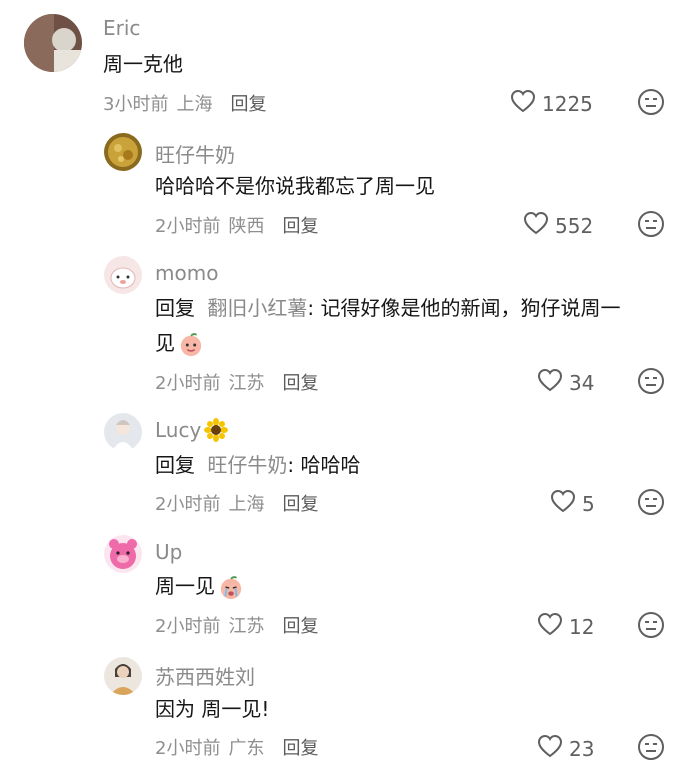 This screenshot has height=778, width=690. I want to click on comment-text-content: 周一克他, so click(143, 64).